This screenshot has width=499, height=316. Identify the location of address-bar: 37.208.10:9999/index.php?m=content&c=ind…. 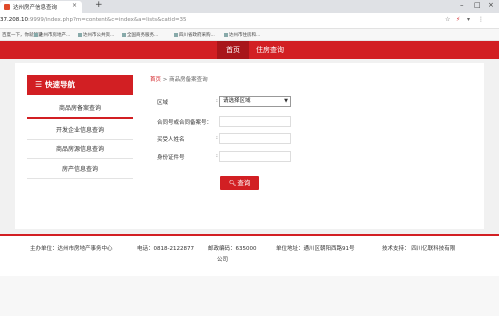
(249, 21).